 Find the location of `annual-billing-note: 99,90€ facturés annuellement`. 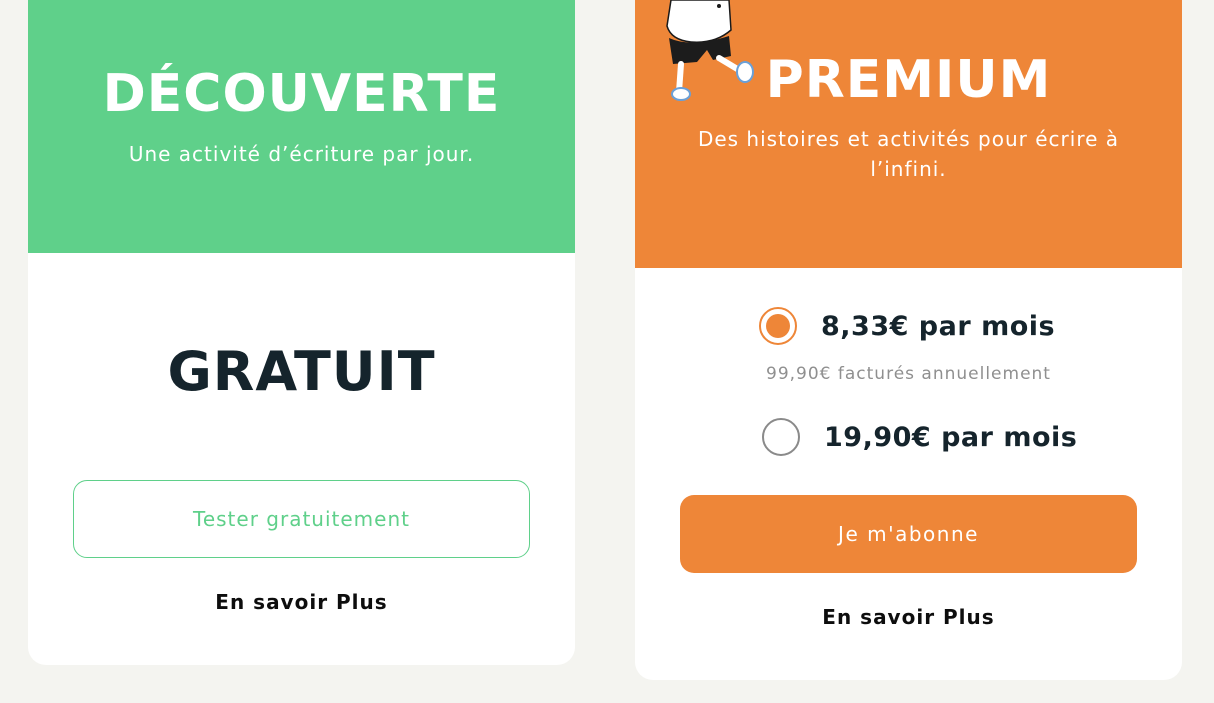

annual-billing-note: 99,90€ facturés annuellement is located at coordinates (908, 374).